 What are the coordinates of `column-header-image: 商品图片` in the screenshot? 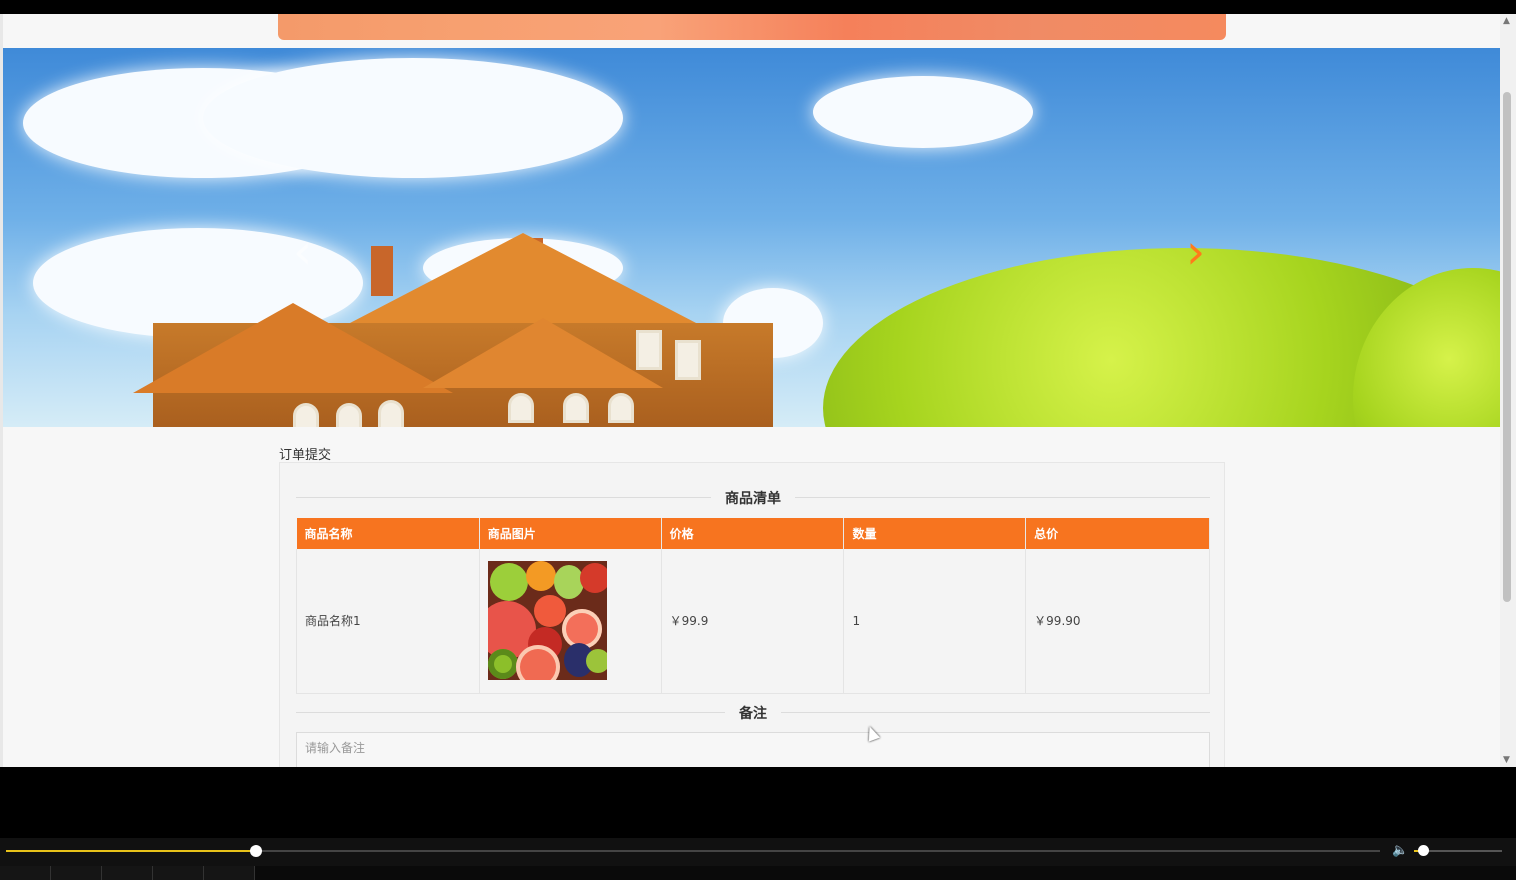 It's located at (570, 533).